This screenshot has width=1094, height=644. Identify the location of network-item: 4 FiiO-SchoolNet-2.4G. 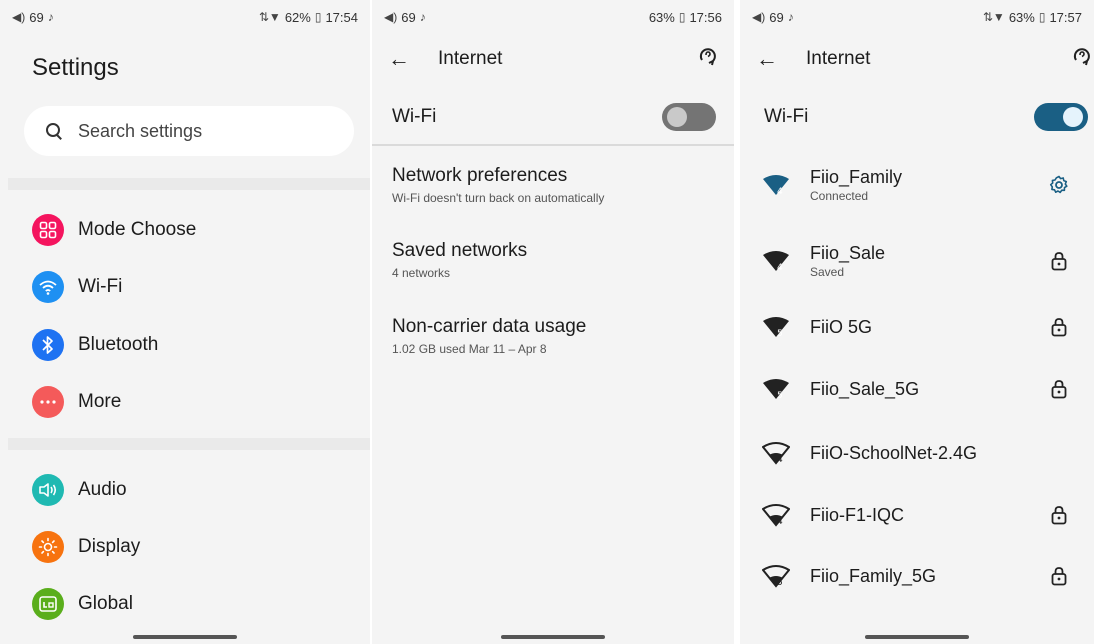
(917, 453).